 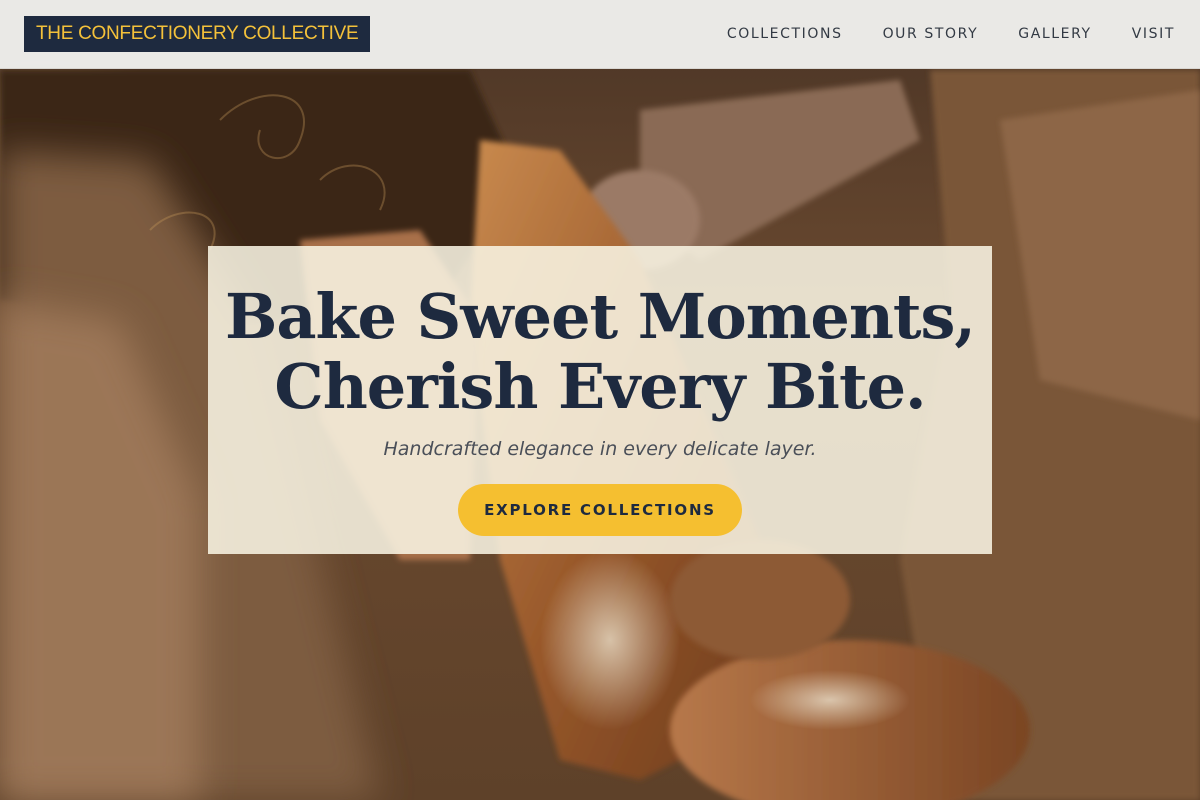 What do you see at coordinates (600, 510) in the screenshot?
I see `explore-collections-button: EXPLORE COLLECTIONS` at bounding box center [600, 510].